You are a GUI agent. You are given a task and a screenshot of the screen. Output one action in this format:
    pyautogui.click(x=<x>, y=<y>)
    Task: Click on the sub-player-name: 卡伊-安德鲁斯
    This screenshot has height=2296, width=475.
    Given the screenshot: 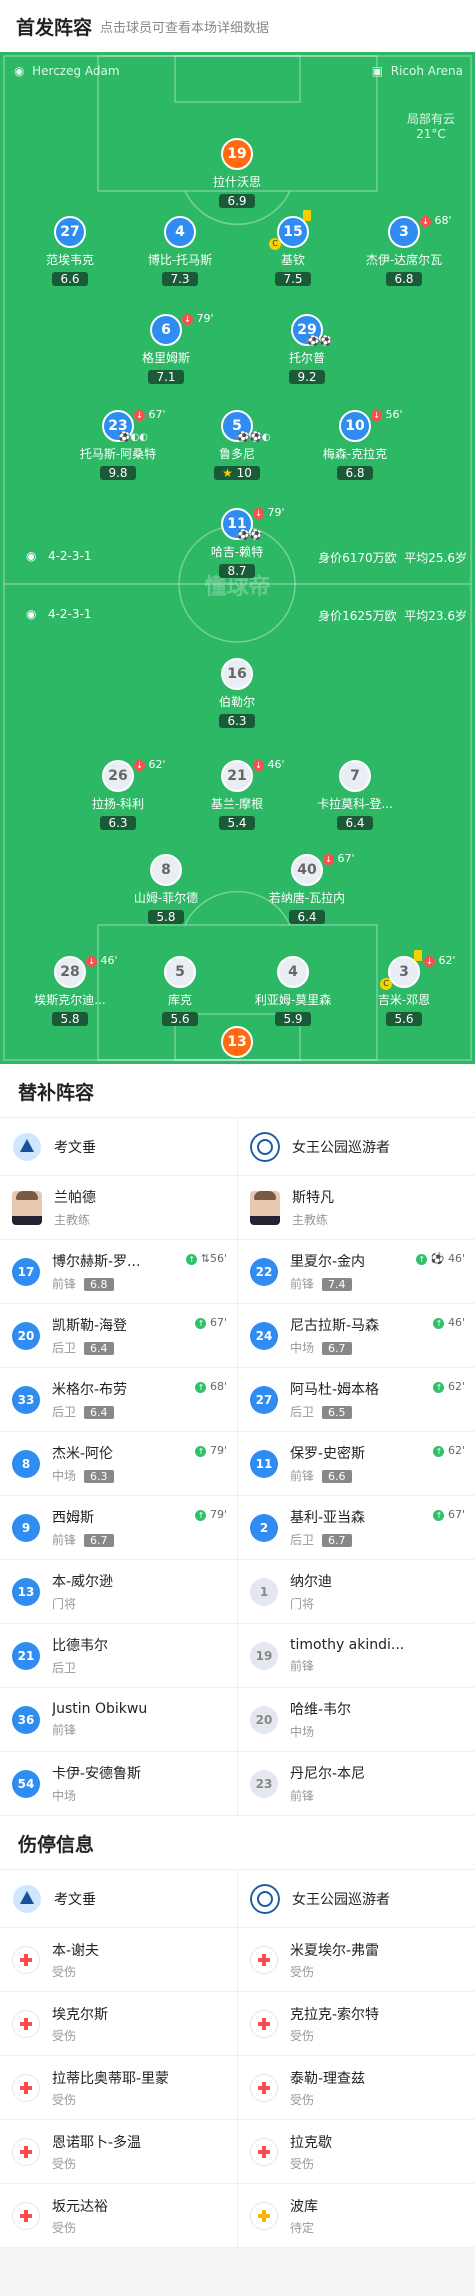 What is the action you would take?
    pyautogui.click(x=97, y=1774)
    